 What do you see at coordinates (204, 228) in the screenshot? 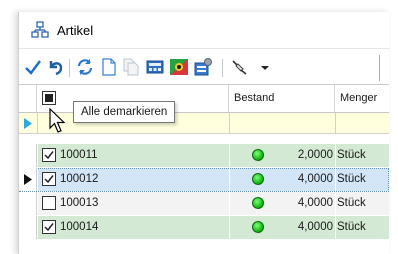
I see `table-row: 100014 4,0000 Stück` at bounding box center [204, 228].